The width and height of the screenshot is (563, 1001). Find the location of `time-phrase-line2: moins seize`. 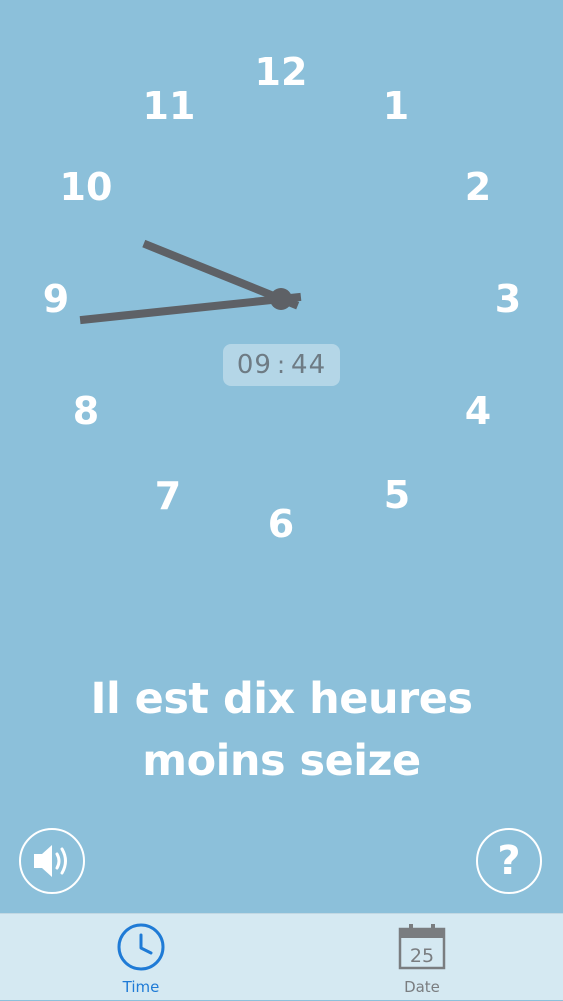

time-phrase-line2: moins seize is located at coordinates (281, 761).